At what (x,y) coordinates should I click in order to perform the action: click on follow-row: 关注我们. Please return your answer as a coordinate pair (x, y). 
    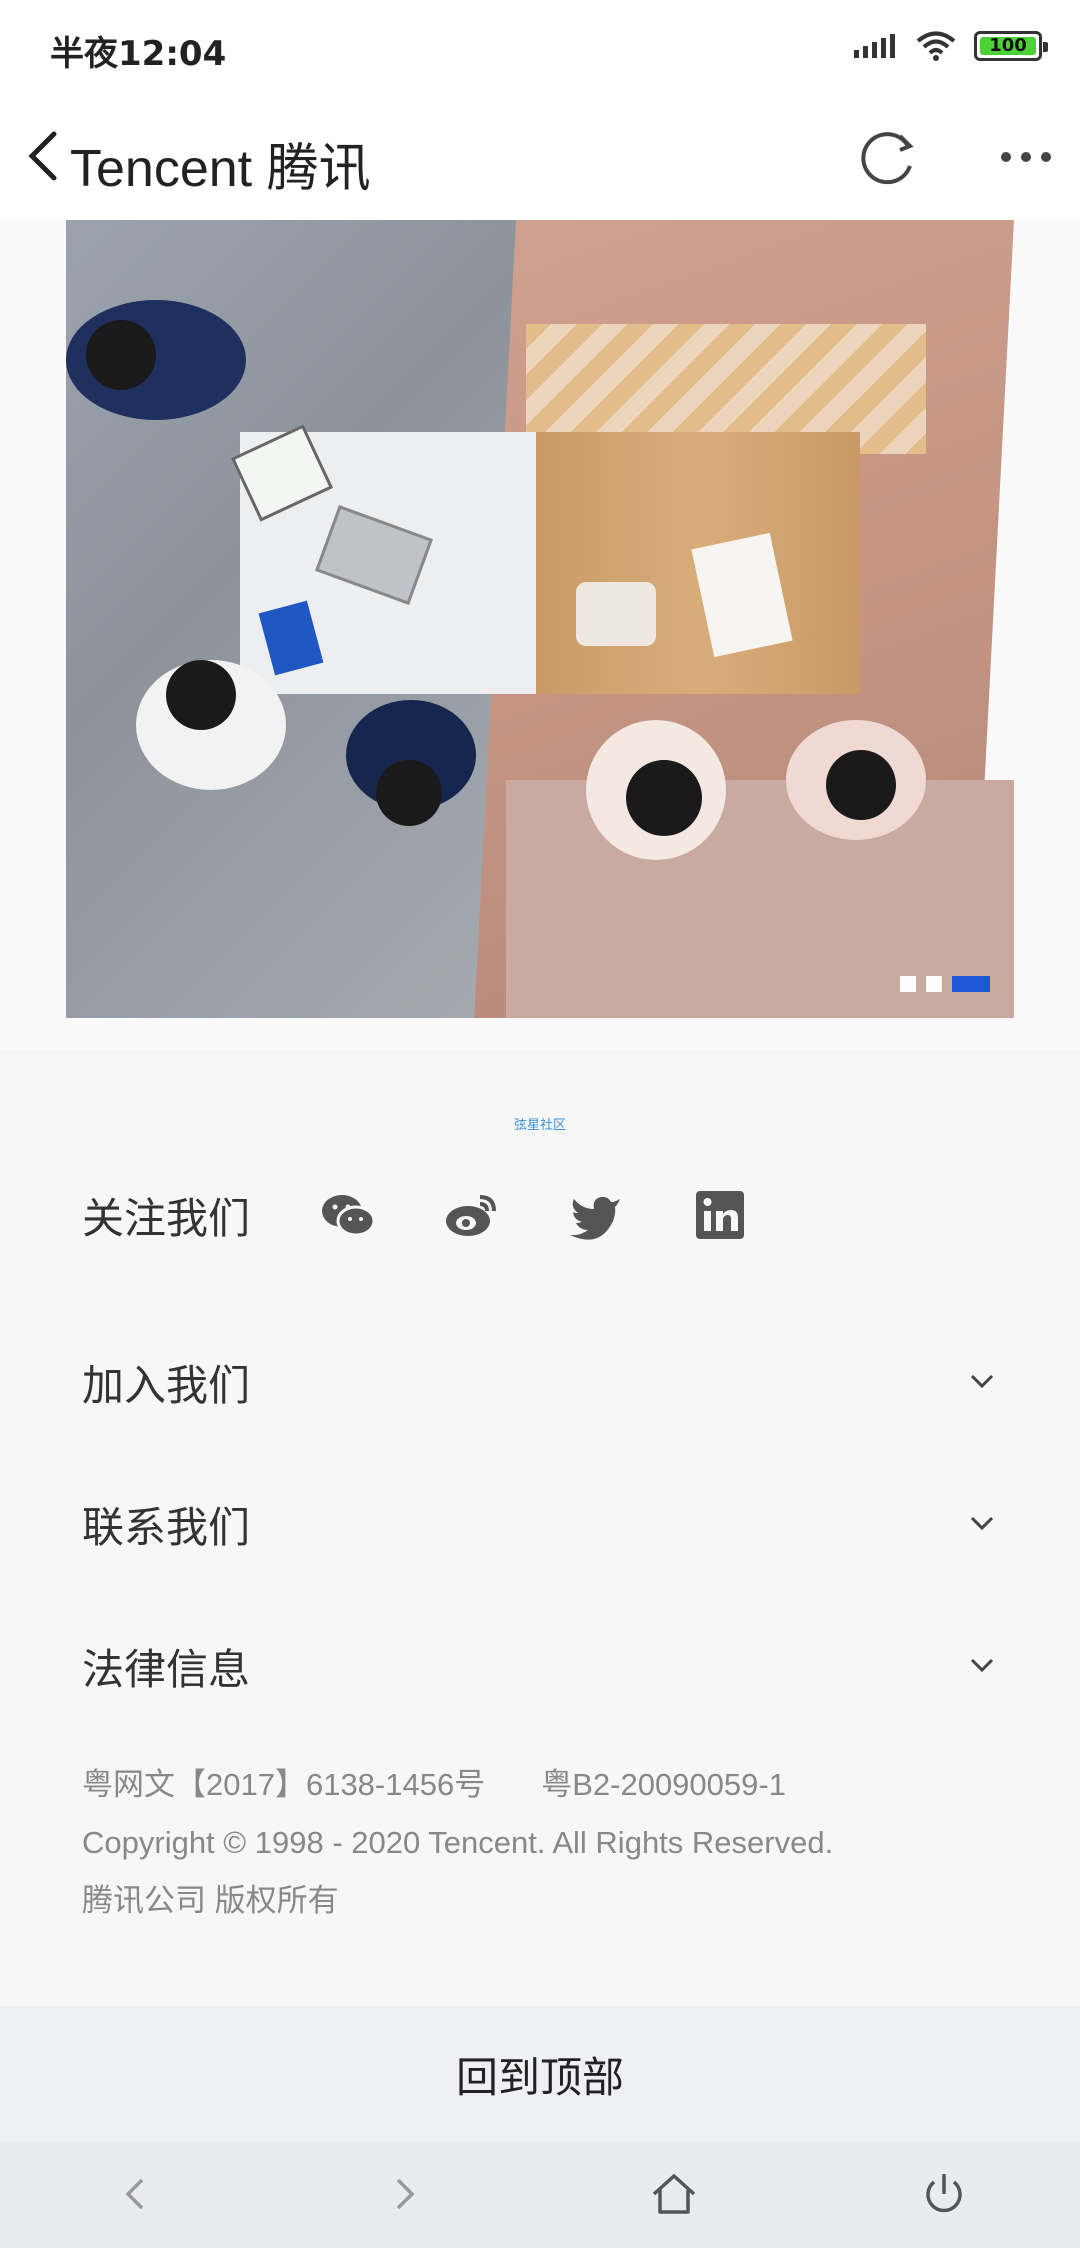
    Looking at the image, I should click on (448, 1215).